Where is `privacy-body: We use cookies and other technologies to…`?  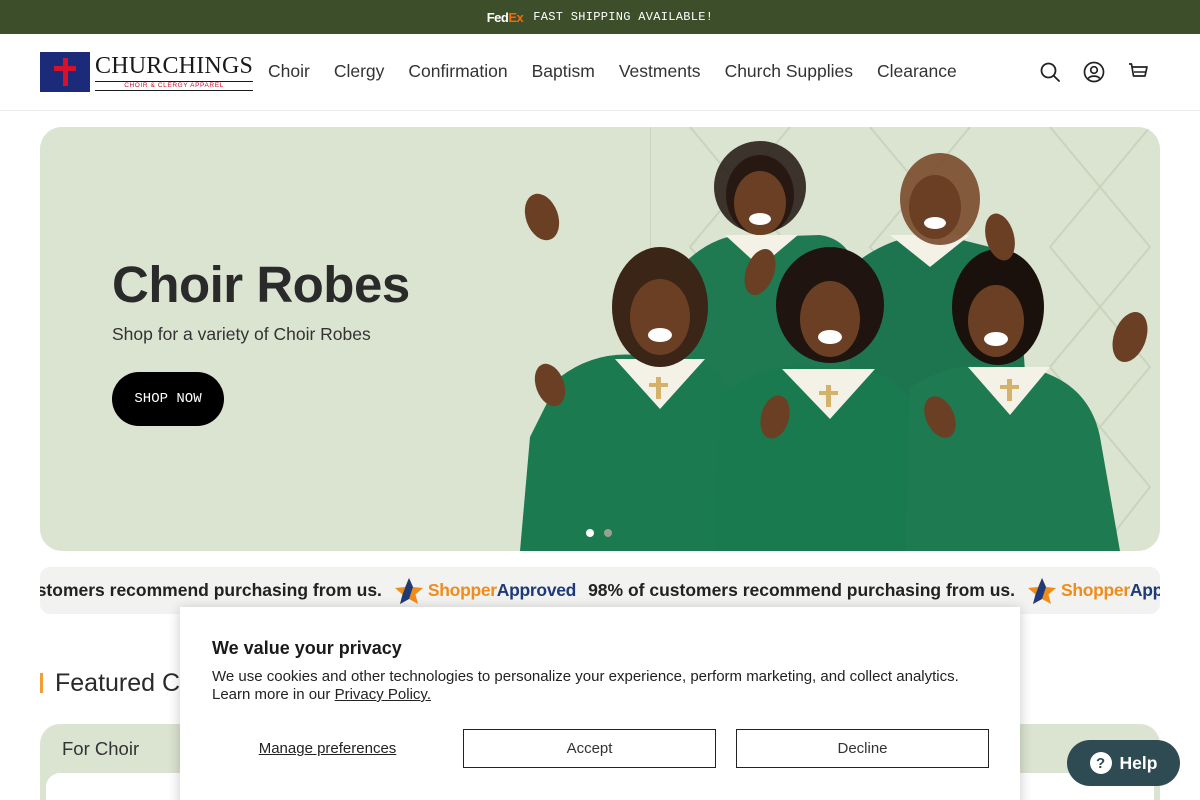
privacy-body: We use cookies and other technologies to… is located at coordinates (585, 685).